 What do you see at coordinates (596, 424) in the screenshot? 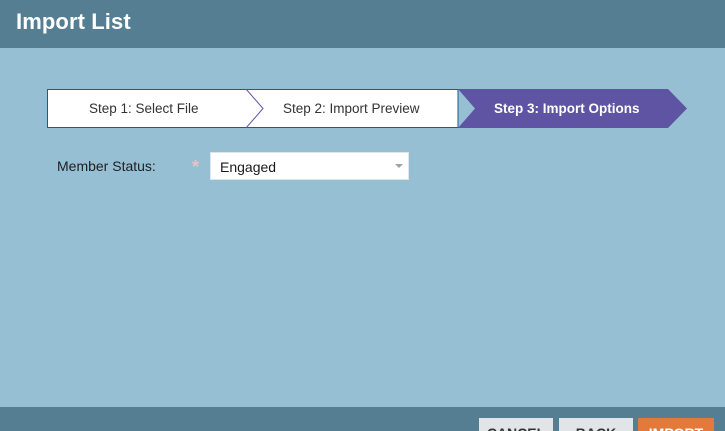
I see `back-button: BACK` at bounding box center [596, 424].